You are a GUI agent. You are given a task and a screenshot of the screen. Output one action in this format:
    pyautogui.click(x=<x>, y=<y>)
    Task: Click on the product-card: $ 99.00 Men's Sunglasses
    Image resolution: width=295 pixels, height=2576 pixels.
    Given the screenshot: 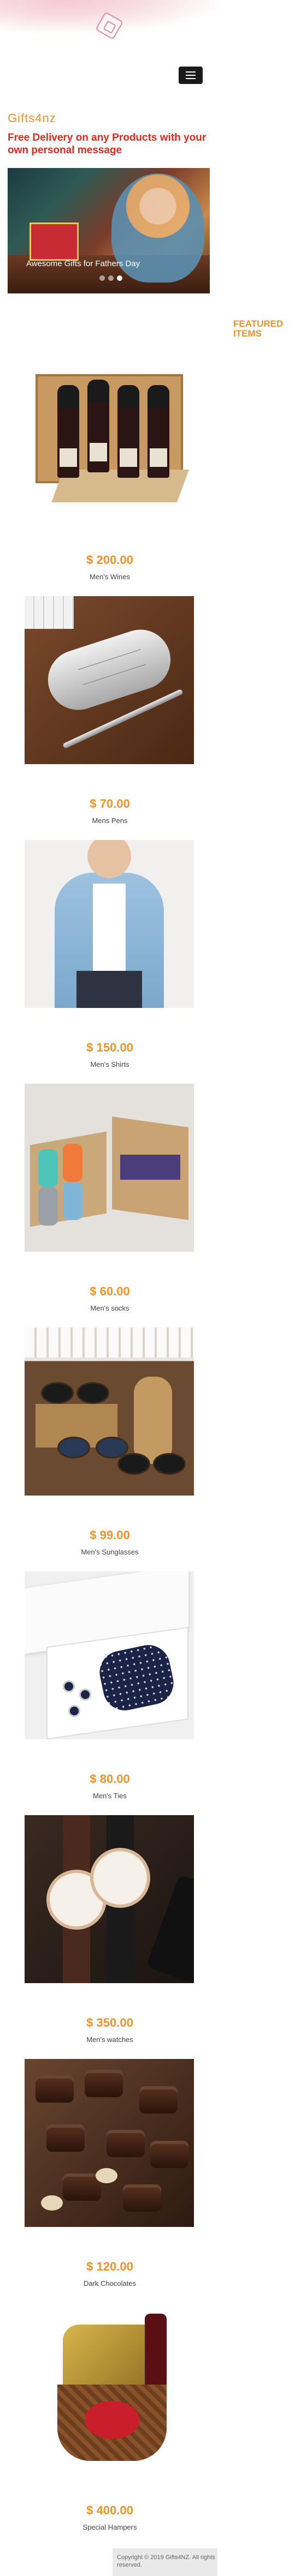 What is the action you would take?
    pyautogui.click(x=110, y=1442)
    